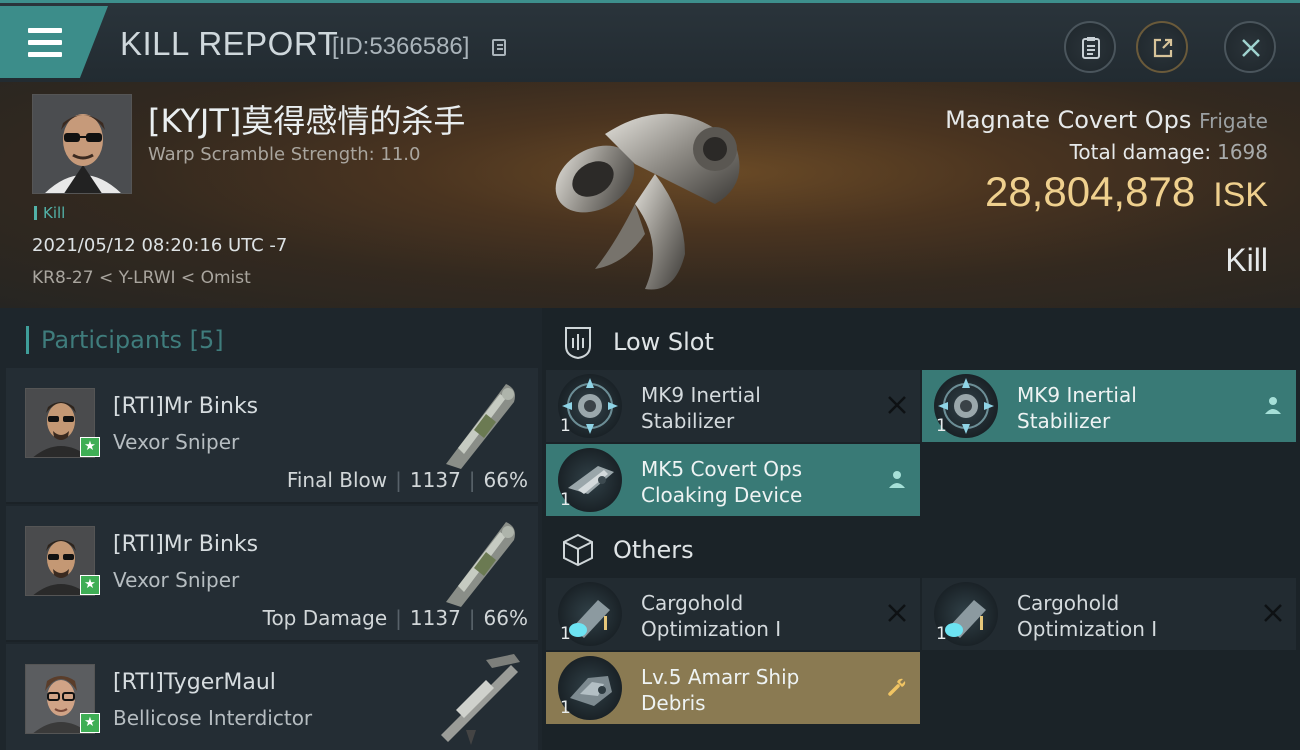 This screenshot has height=750, width=1300. Describe the element at coordinates (82, 144) in the screenshot. I see `victim-avatar` at that location.